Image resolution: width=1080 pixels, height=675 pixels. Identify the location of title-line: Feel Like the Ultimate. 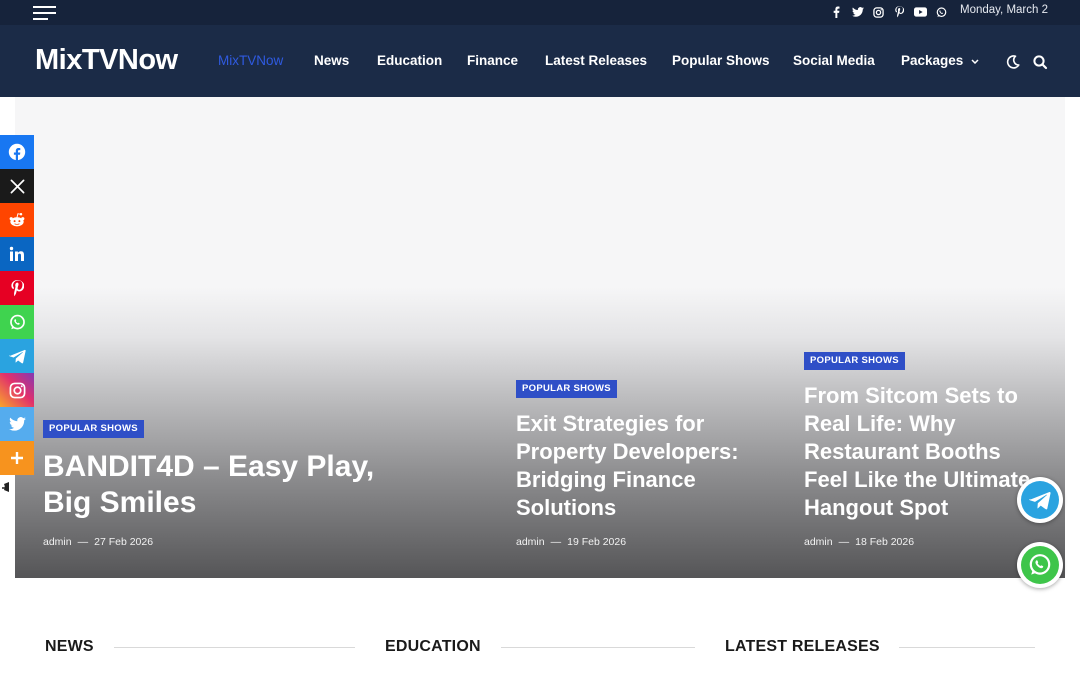
(917, 479).